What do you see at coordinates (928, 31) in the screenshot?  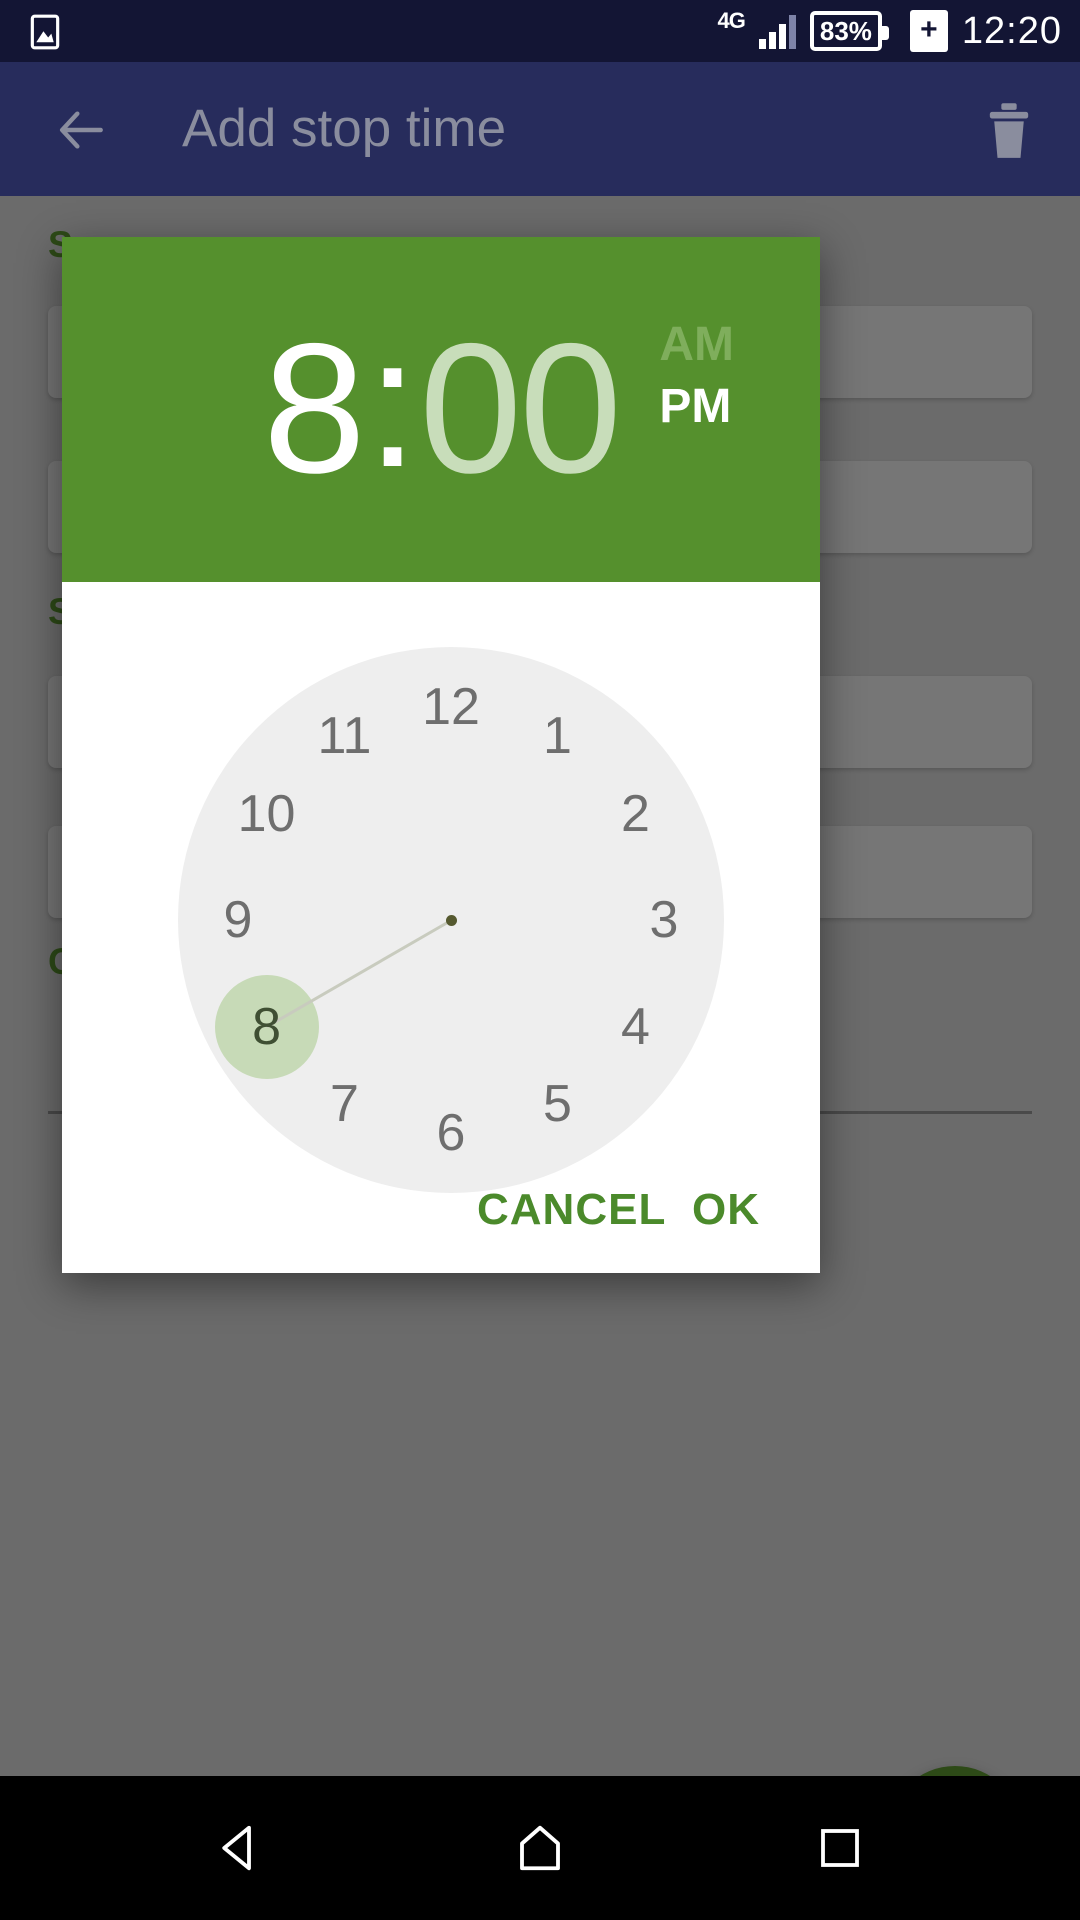 I see `plus-icon: +` at bounding box center [928, 31].